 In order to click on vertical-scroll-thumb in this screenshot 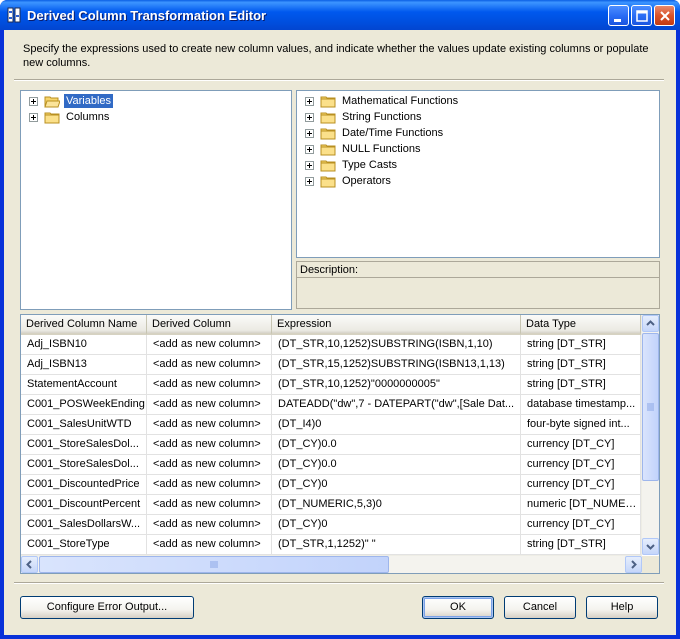, I will do `click(650, 407)`.